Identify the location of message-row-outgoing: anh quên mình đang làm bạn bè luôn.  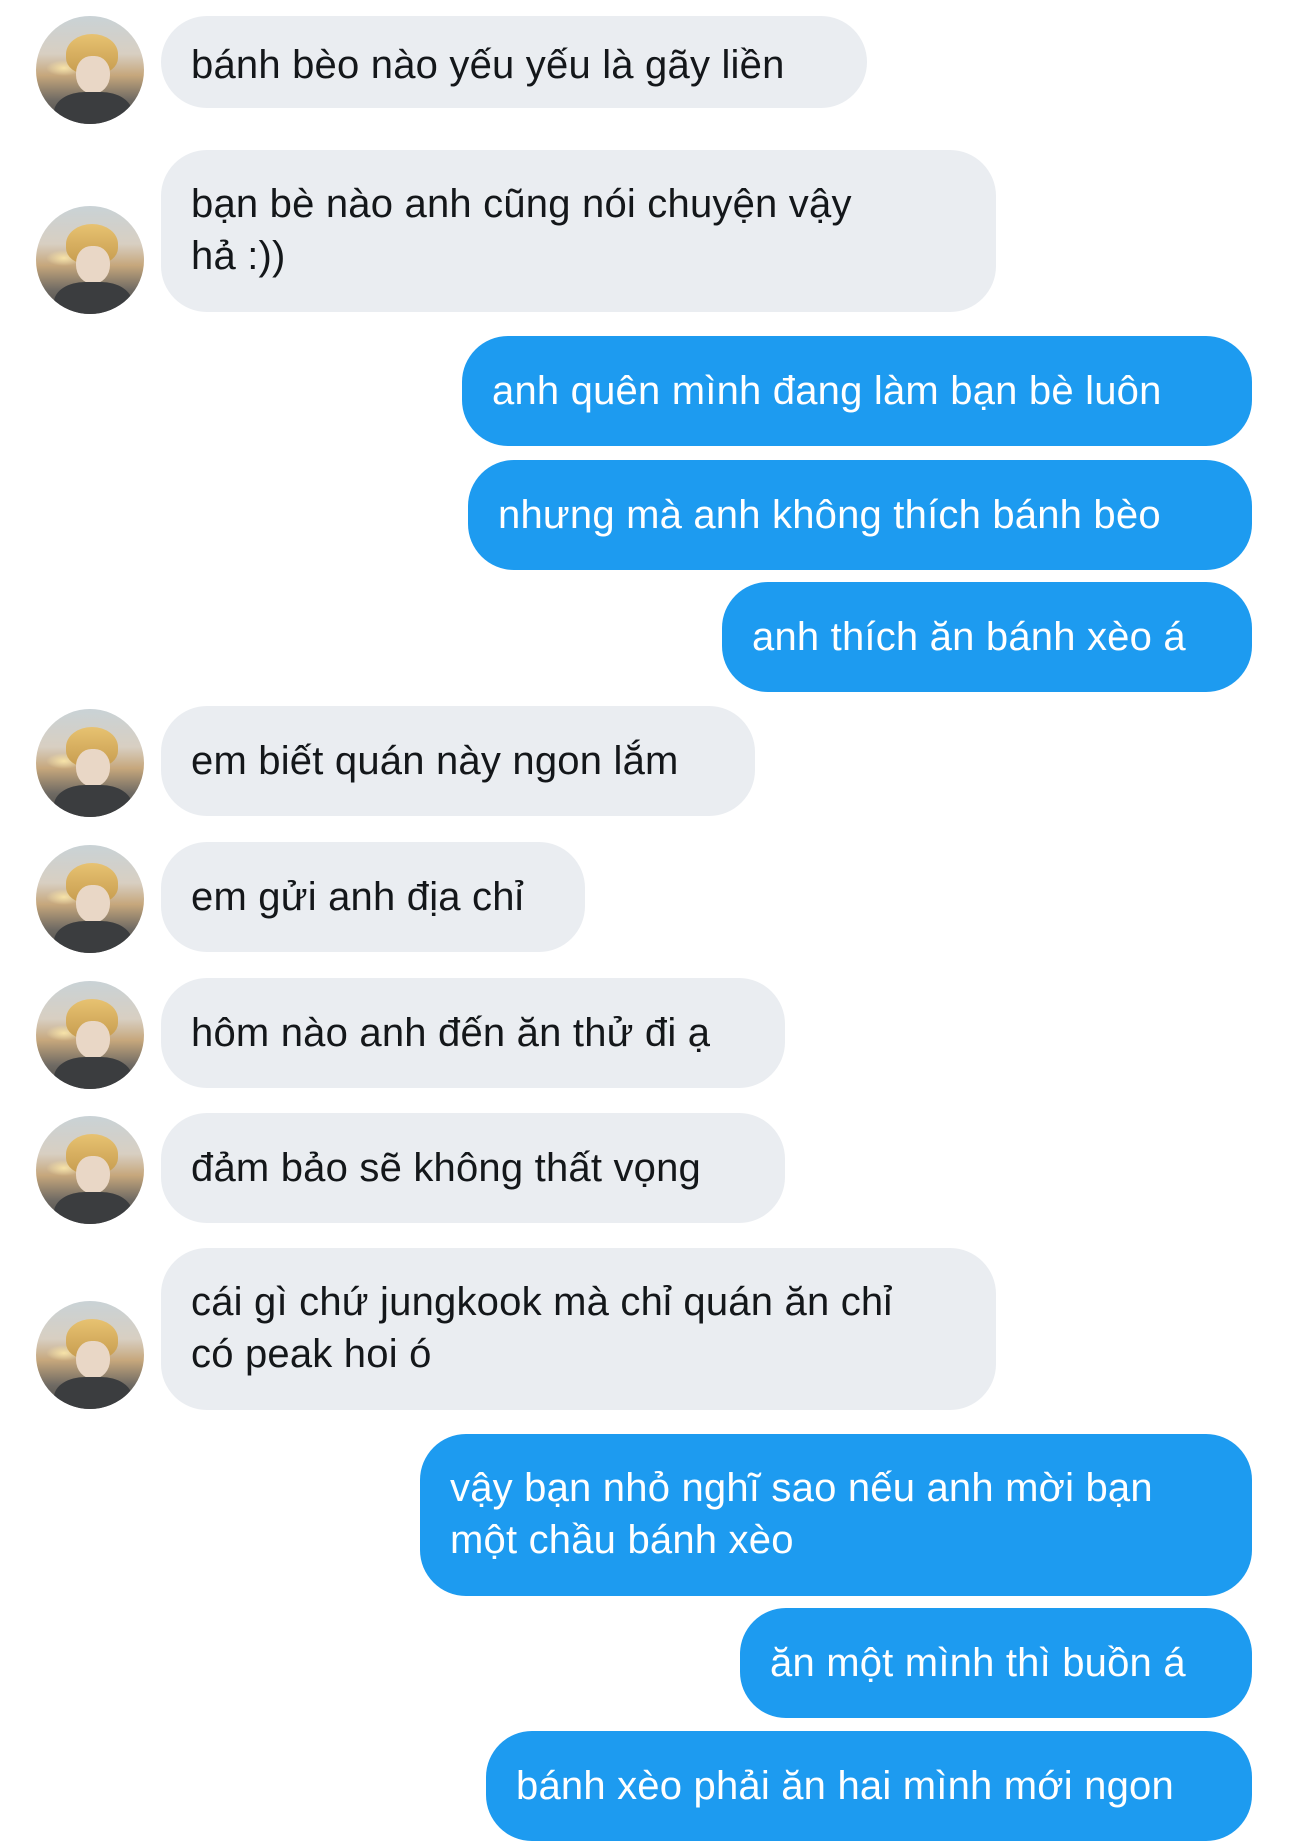
(645, 391).